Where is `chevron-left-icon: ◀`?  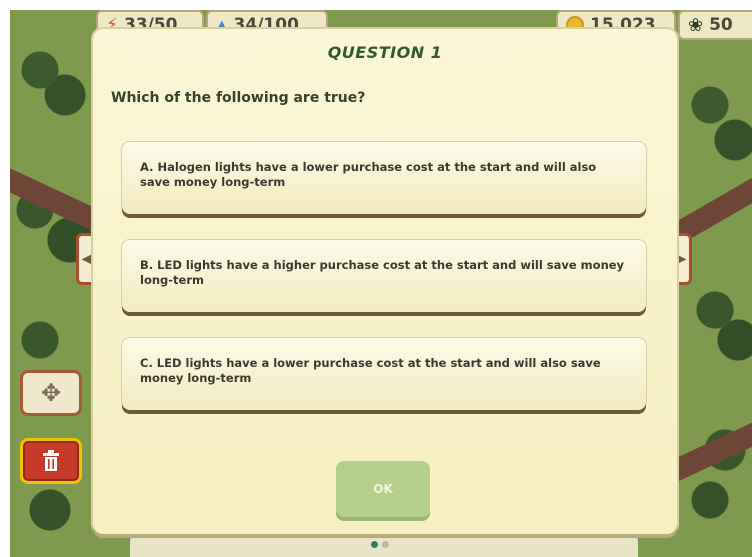 chevron-left-icon: ◀ is located at coordinates (87, 259).